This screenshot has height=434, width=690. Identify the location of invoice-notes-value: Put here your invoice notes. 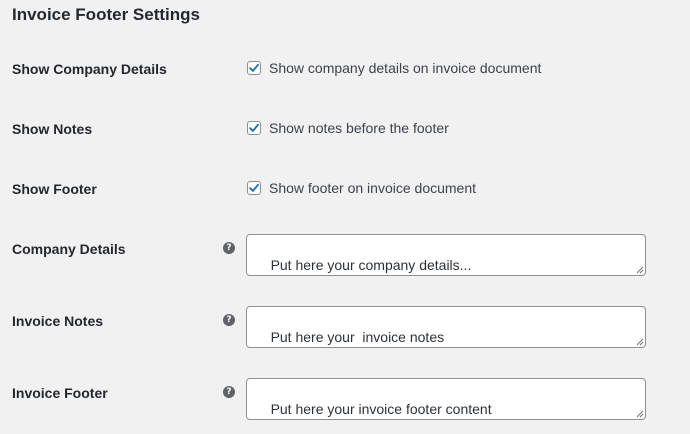
(357, 337).